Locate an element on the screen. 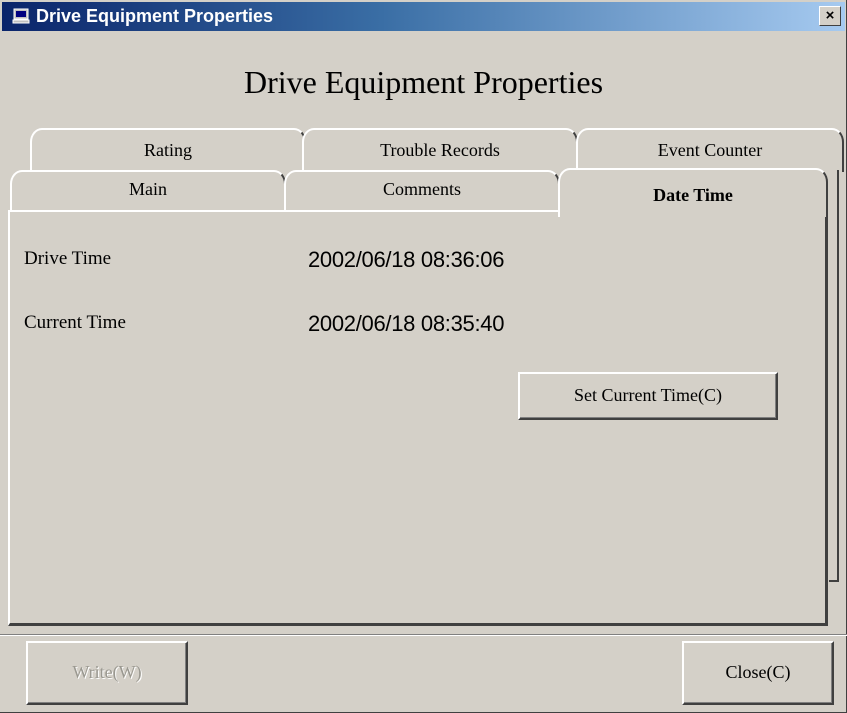 This screenshot has width=847, height=713. footer-divider is located at coordinates (423, 635).